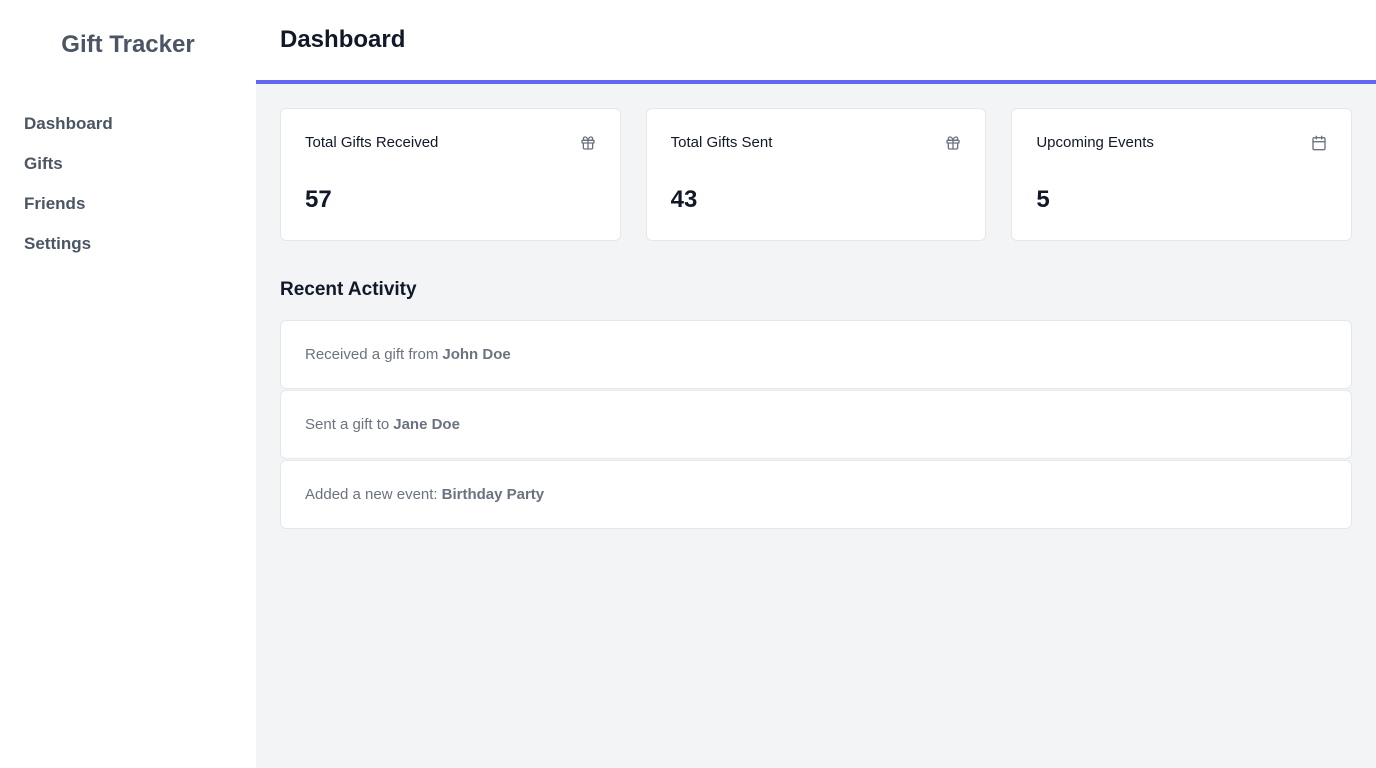 Image resolution: width=1376 pixels, height=768 pixels. I want to click on stat-card-upcoming-events: Upcoming Events 5, so click(1182, 174).